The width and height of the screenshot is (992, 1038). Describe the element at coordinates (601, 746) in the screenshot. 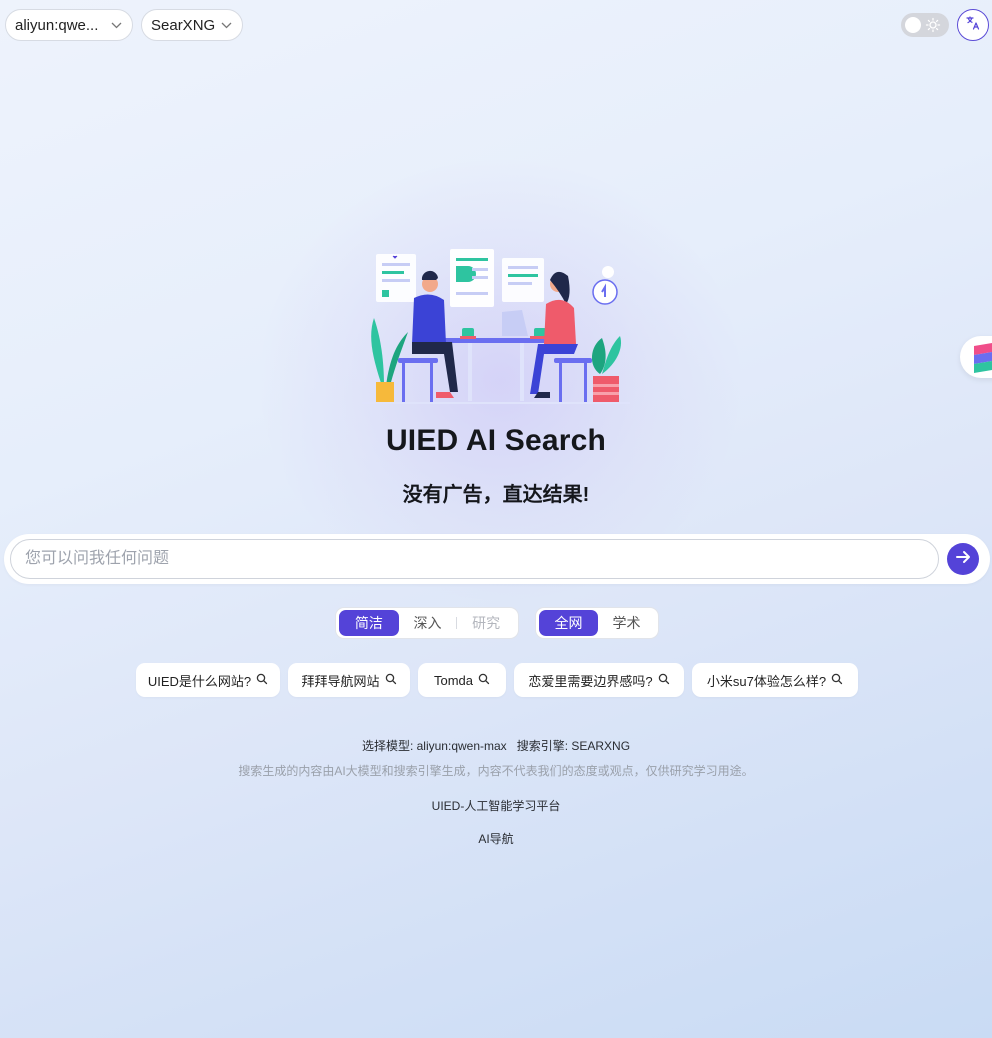

I see `engine-info-value: SEARXNG` at that location.